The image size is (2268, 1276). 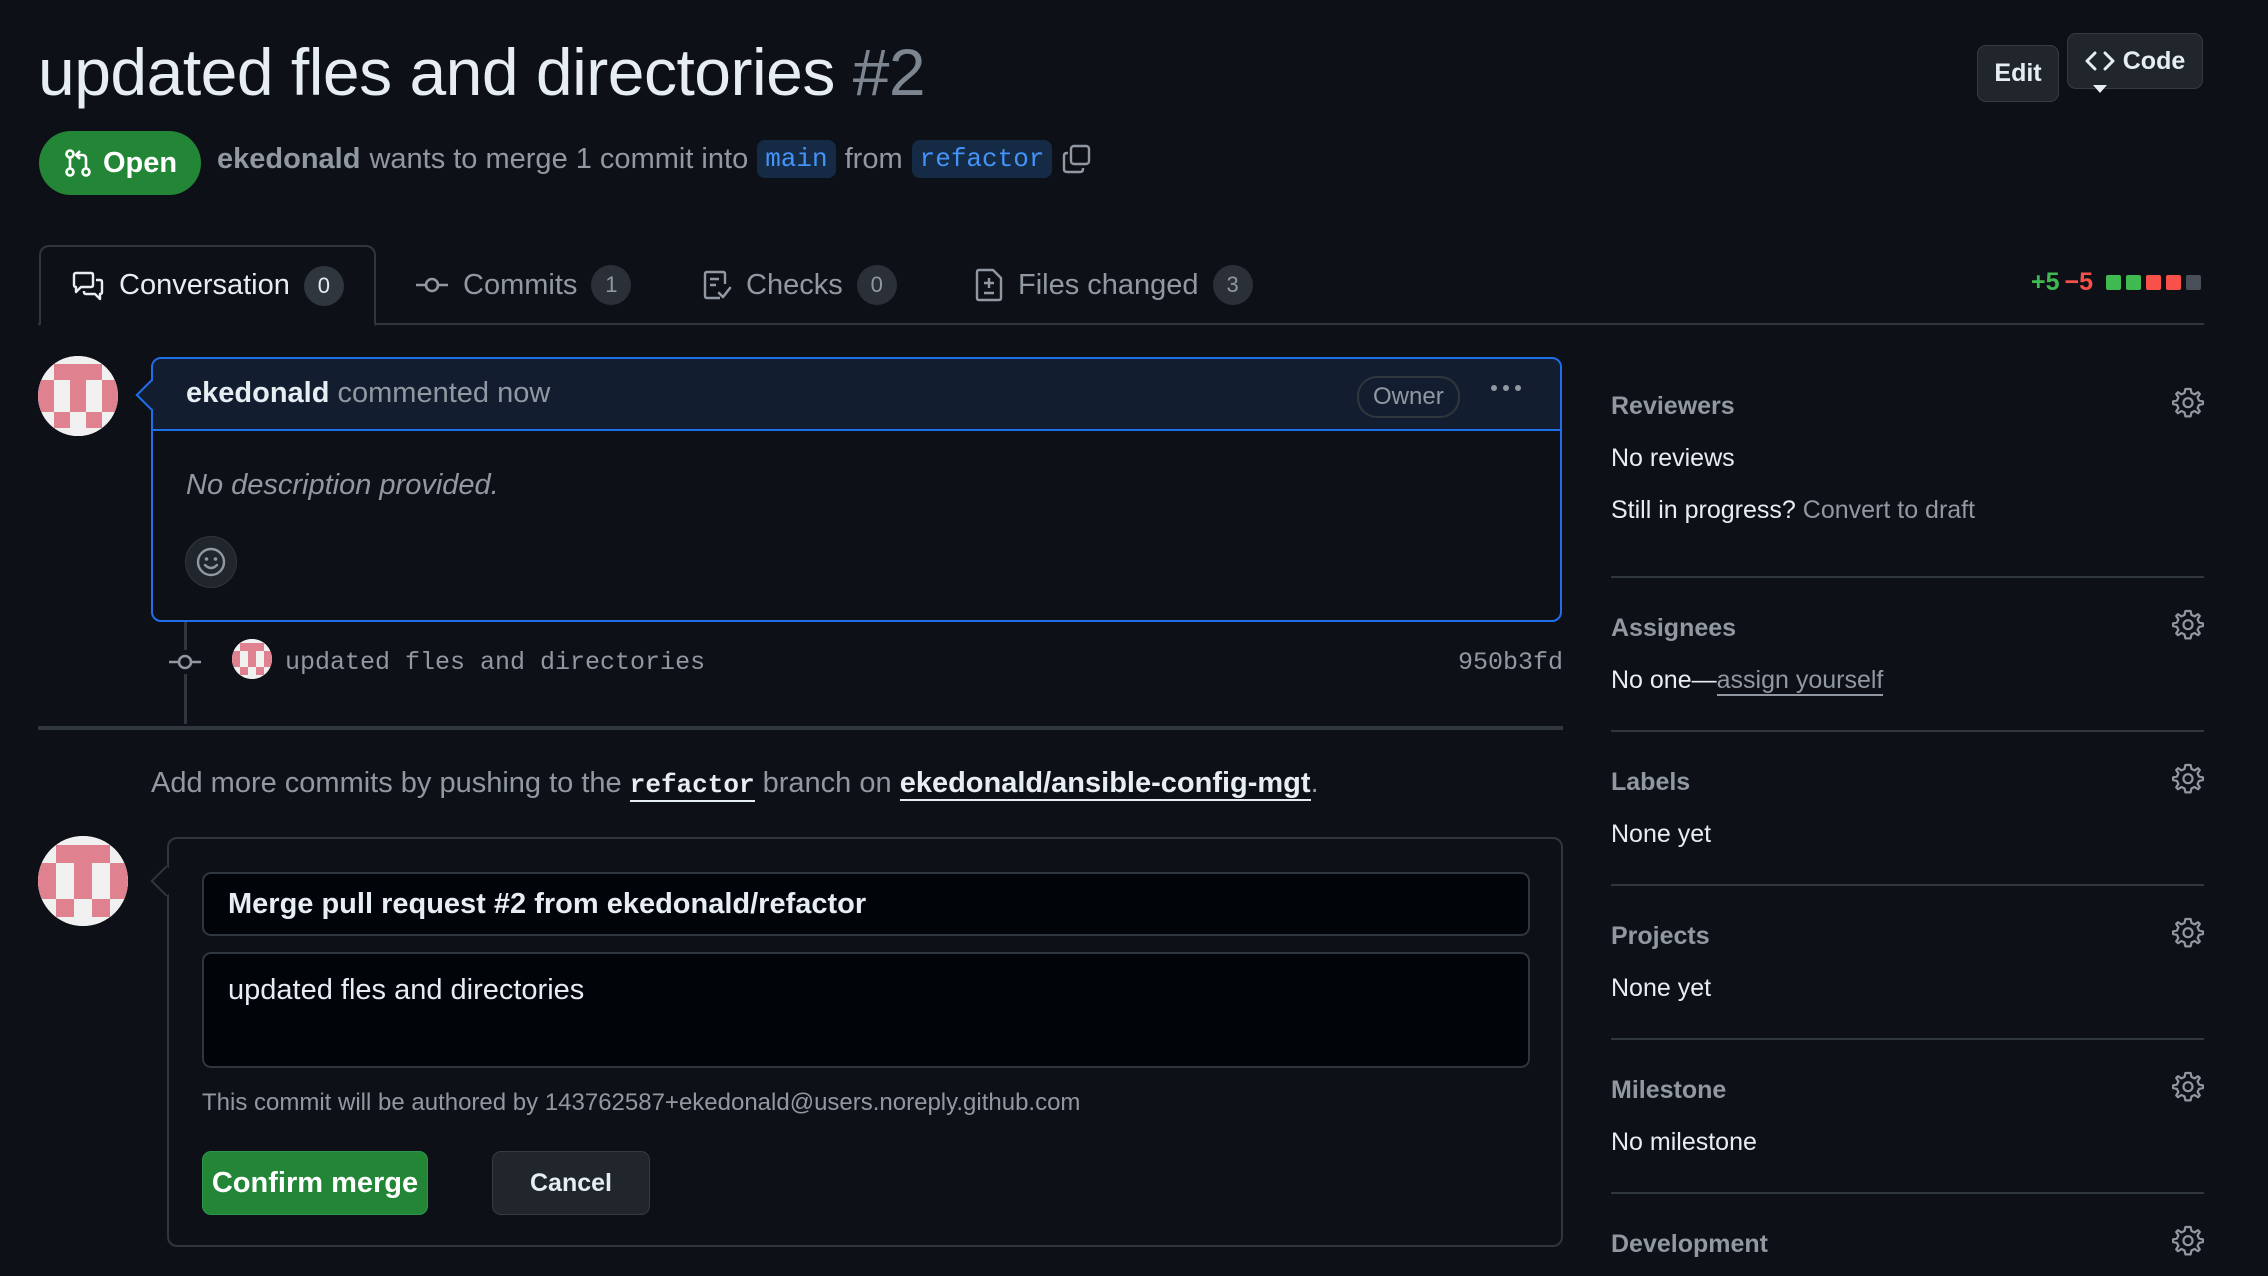 I want to click on pr-author-link: ekedonald, so click(x=288, y=159).